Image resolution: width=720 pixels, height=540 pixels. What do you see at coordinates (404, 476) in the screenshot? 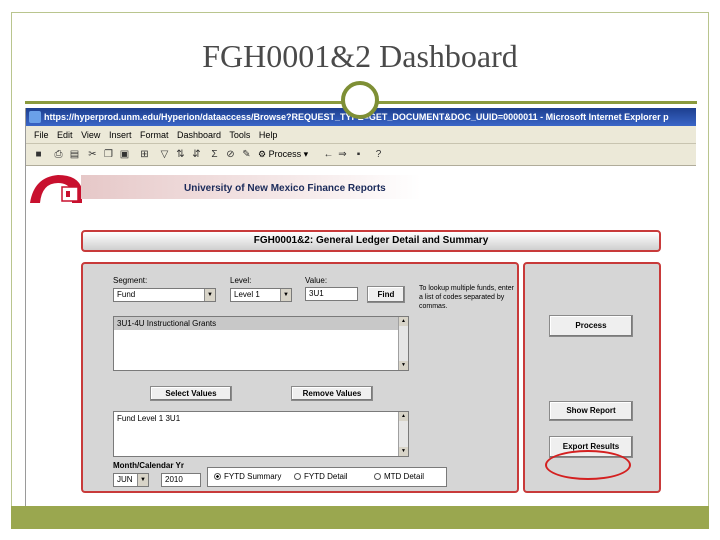
I see `radio-label: MTD Detail` at bounding box center [404, 476].